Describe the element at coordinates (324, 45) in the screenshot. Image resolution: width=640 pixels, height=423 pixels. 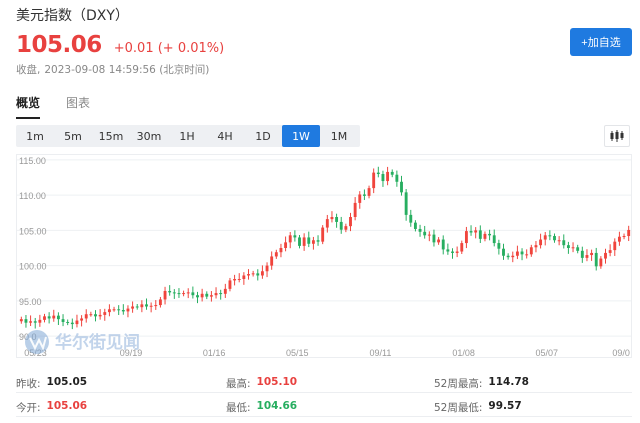
I see `price-row: 105.06 +0.01 (+ 0.01%)` at that location.